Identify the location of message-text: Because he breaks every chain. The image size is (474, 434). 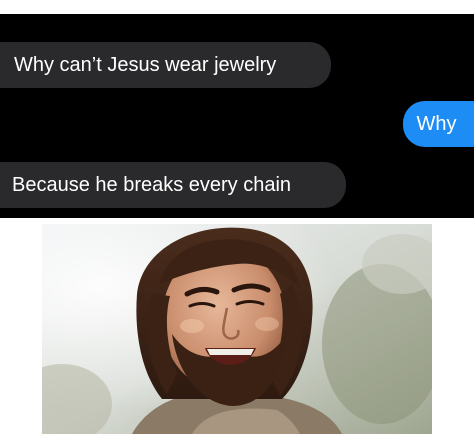
(152, 185).